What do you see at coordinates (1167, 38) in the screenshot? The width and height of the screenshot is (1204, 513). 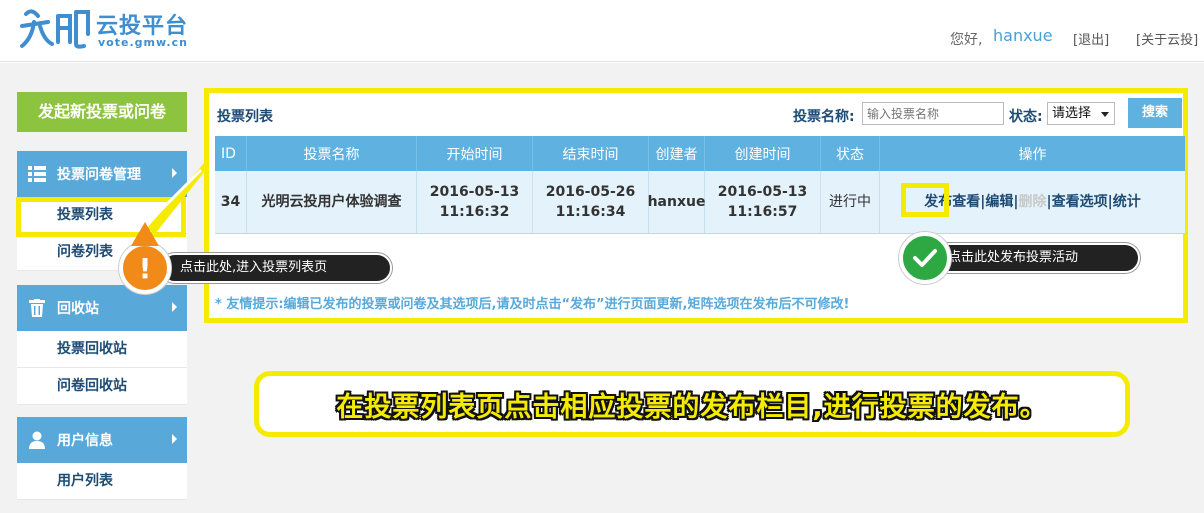 I see `about-link: [关于云投]` at bounding box center [1167, 38].